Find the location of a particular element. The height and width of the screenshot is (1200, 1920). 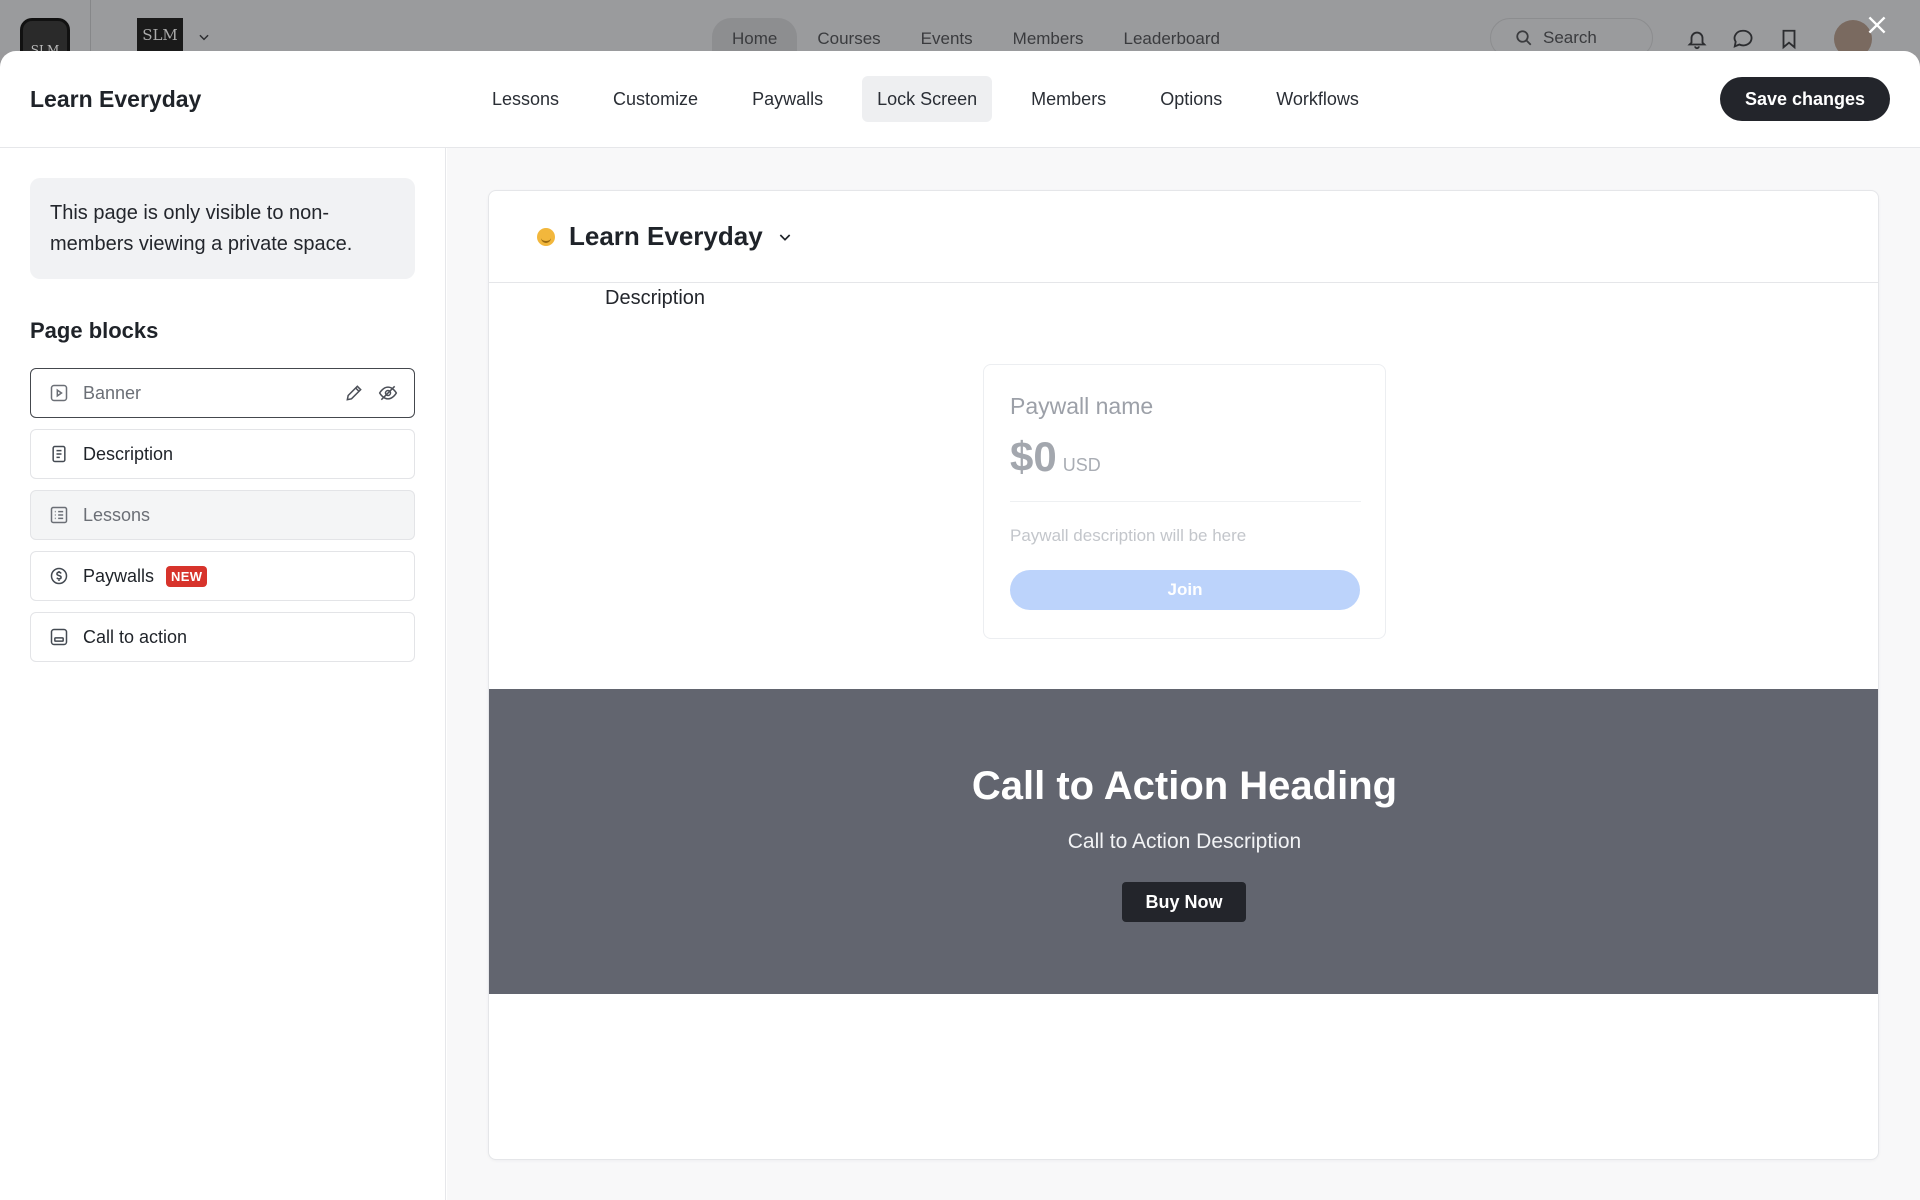

dollar-circle-icon is located at coordinates (59, 576).